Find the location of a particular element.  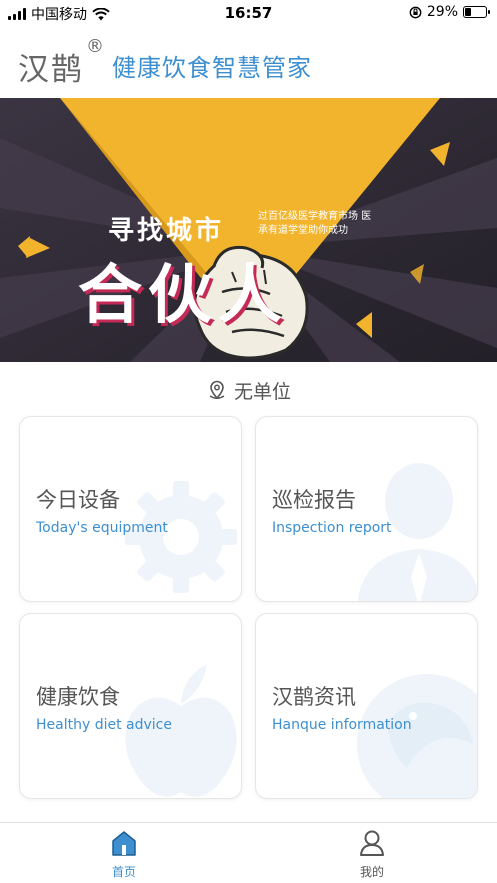

location-pin-icon is located at coordinates (217, 390).